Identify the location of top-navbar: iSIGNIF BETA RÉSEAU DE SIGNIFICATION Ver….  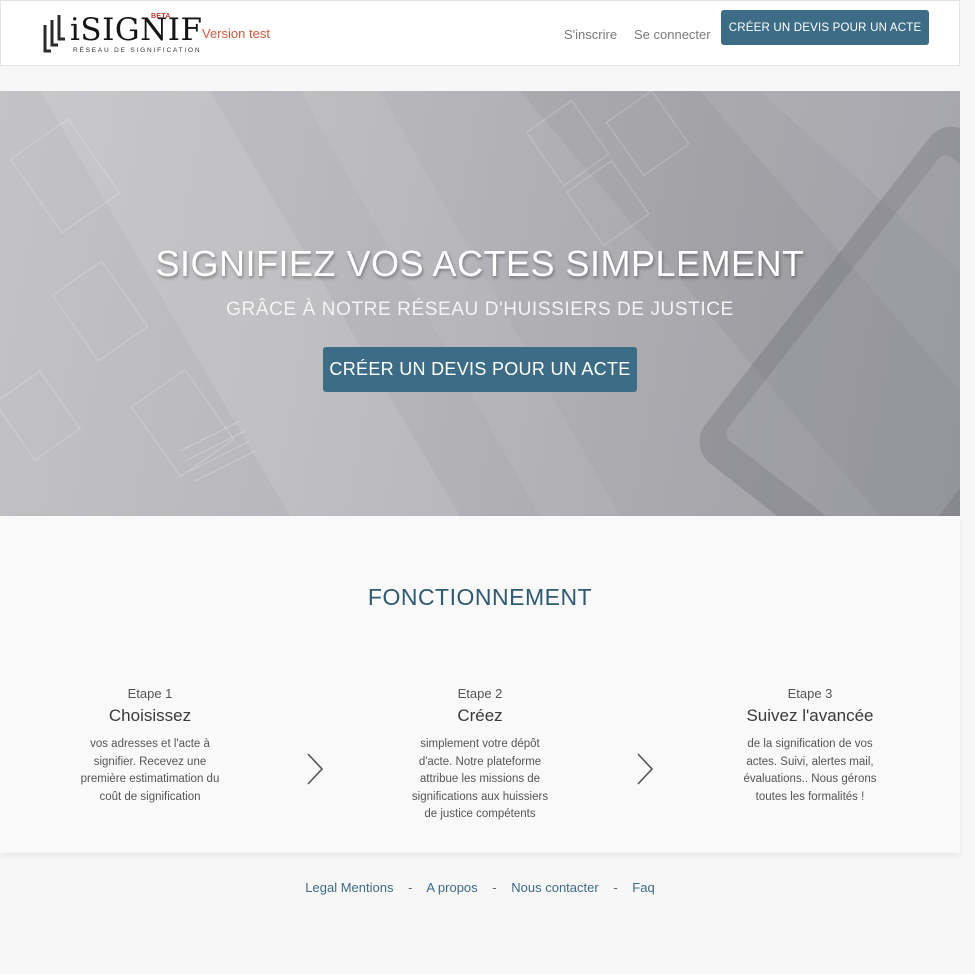
(480, 33).